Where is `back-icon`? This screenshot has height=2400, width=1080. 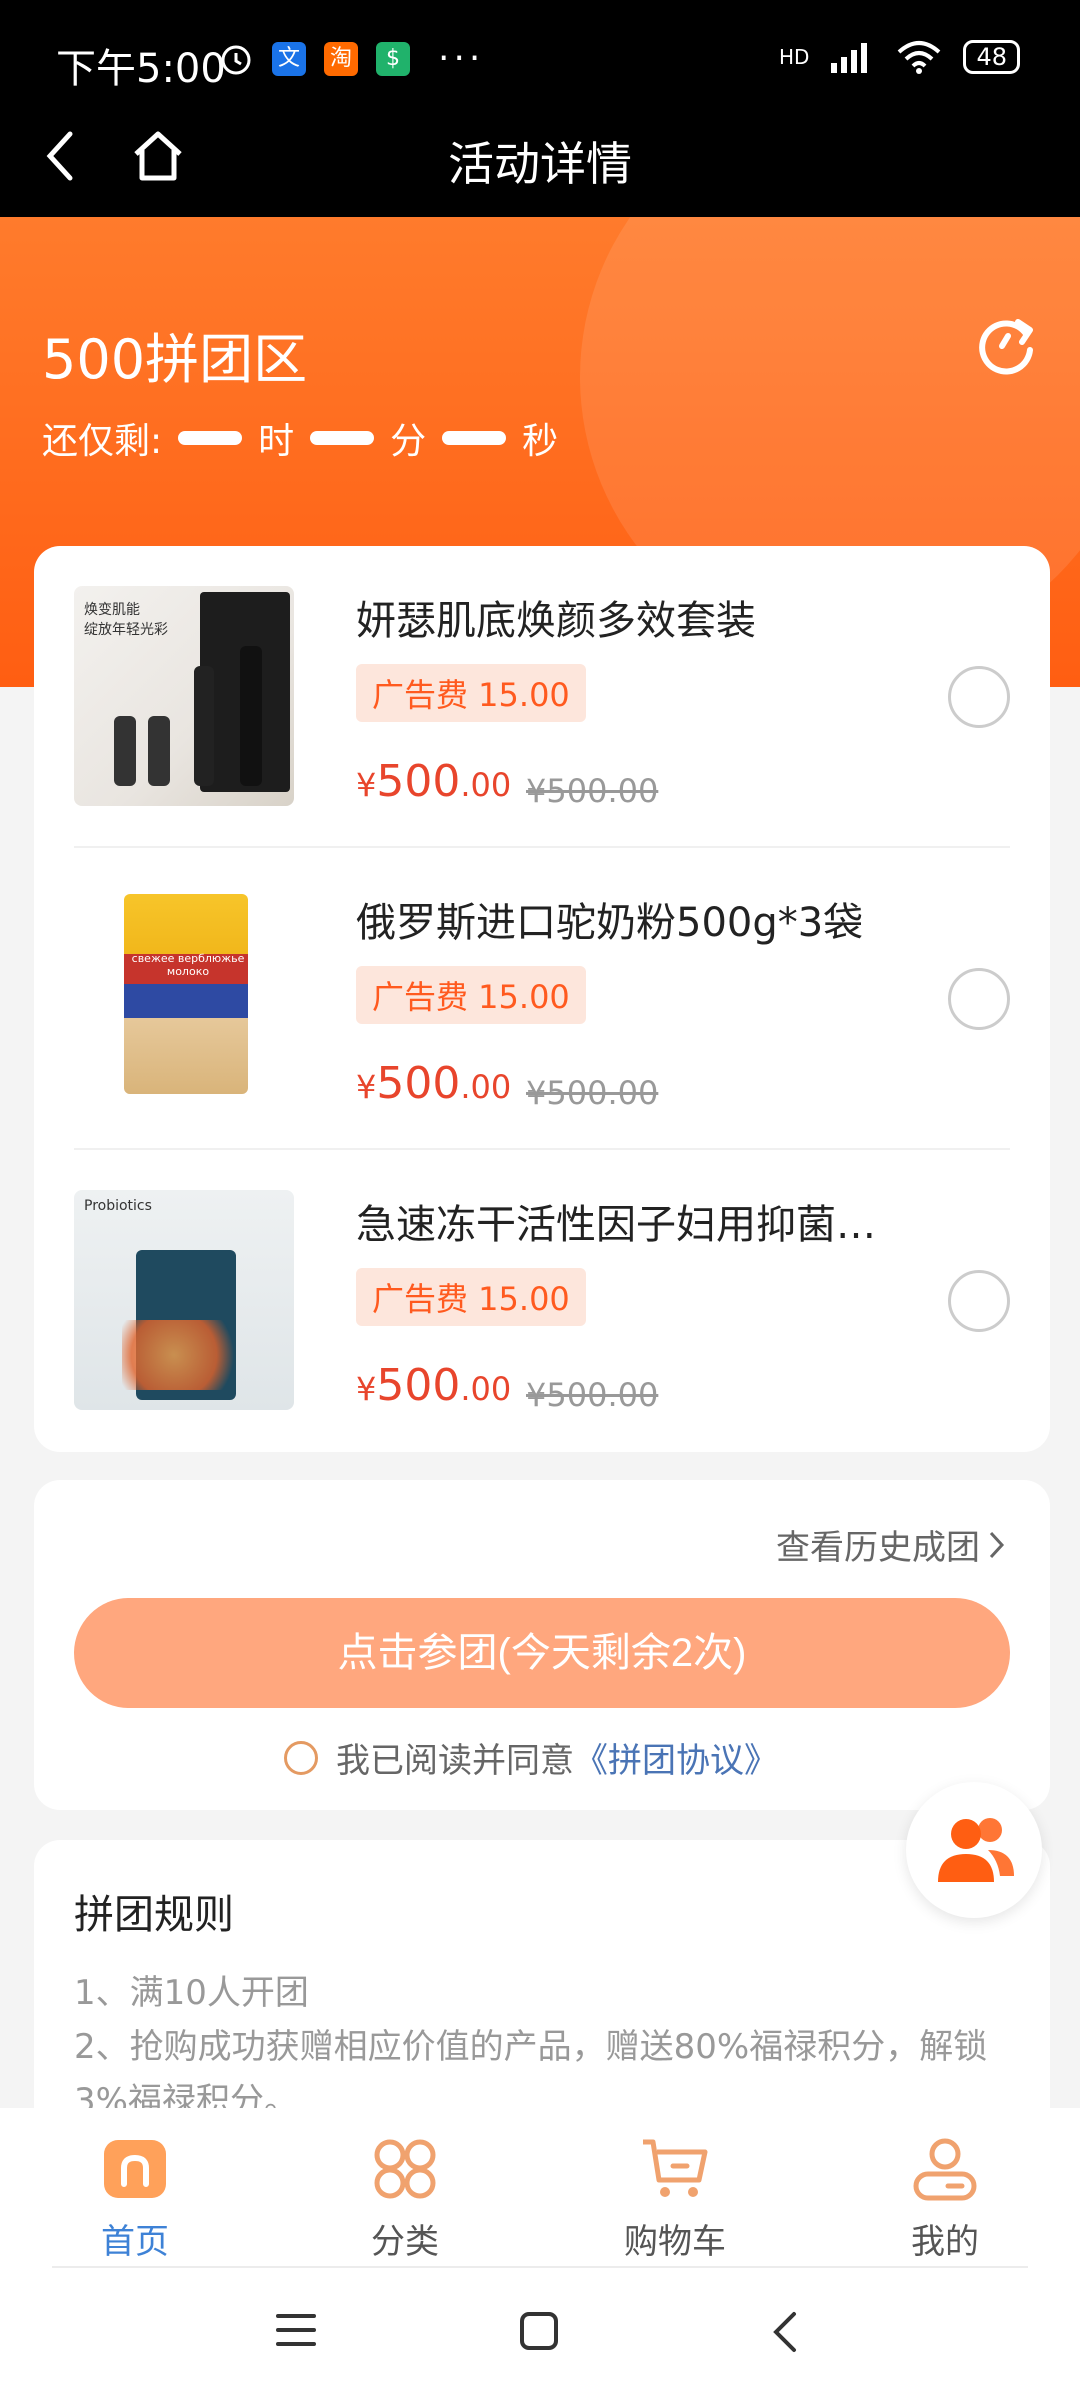 back-icon is located at coordinates (785, 2332).